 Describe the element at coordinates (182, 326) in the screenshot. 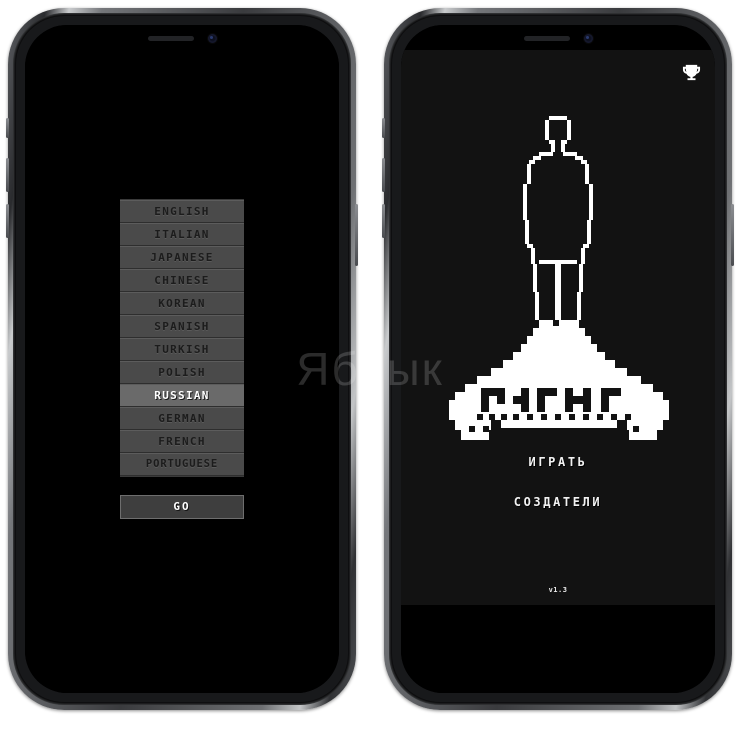

I see `language-option: SPANISH` at that location.